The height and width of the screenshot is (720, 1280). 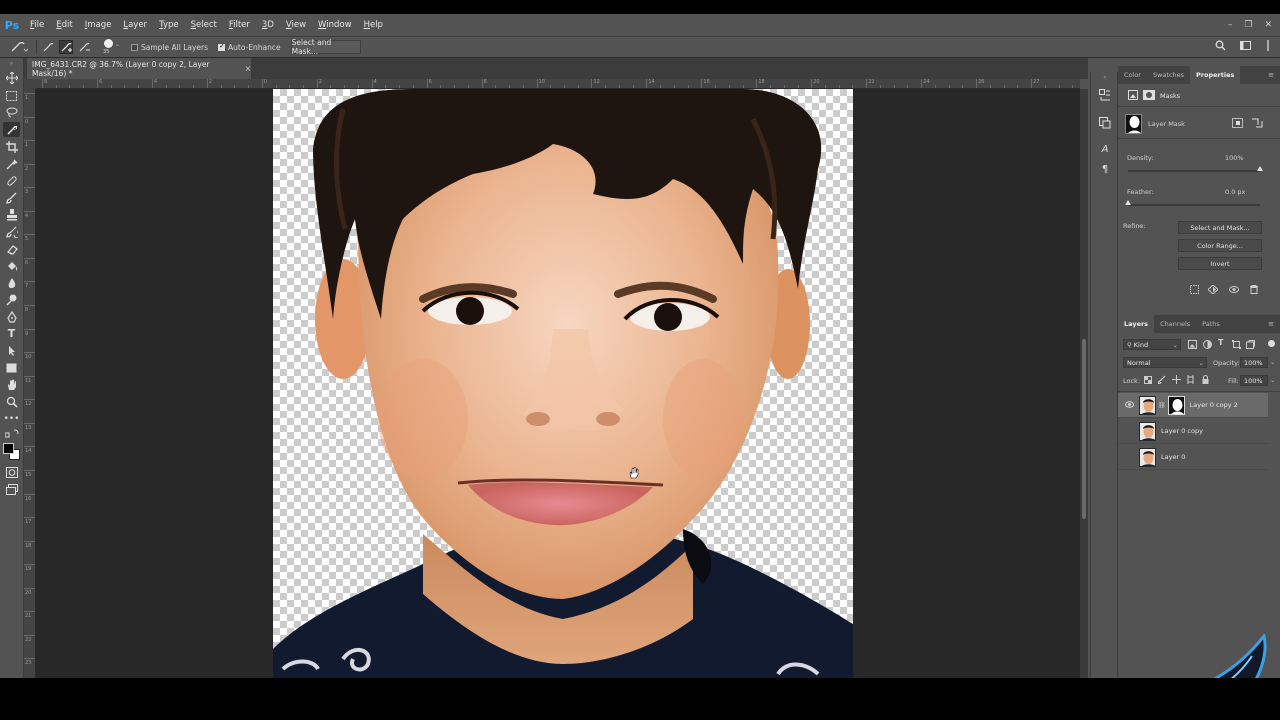 What do you see at coordinates (1165, 362) in the screenshot?
I see `blend-mode-select: Normal ⌄` at bounding box center [1165, 362].